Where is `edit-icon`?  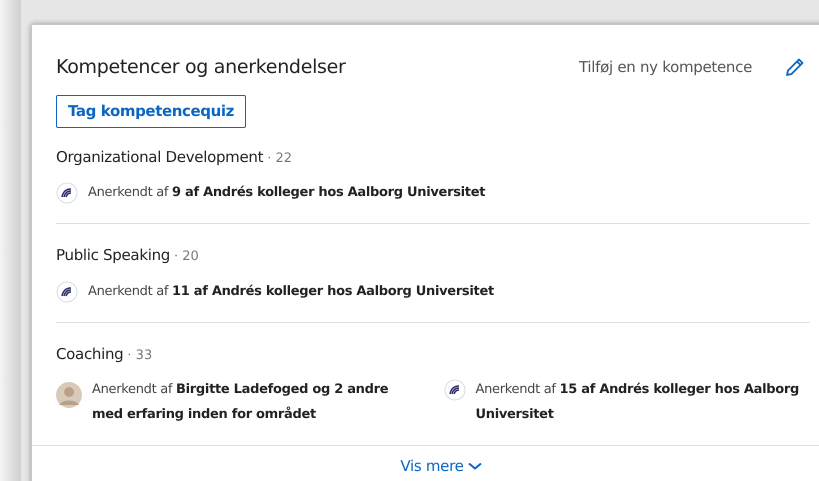 edit-icon is located at coordinates (795, 67).